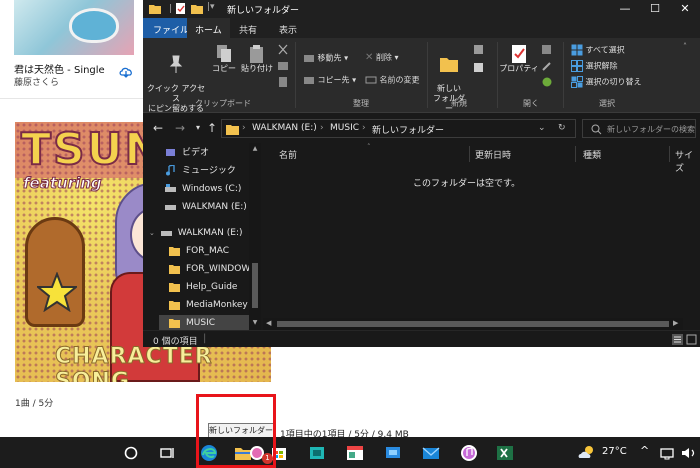 This screenshot has height=468, width=700. What do you see at coordinates (152, 233) in the screenshot?
I see `expand-arrow-icon: ⌄` at bounding box center [152, 233].